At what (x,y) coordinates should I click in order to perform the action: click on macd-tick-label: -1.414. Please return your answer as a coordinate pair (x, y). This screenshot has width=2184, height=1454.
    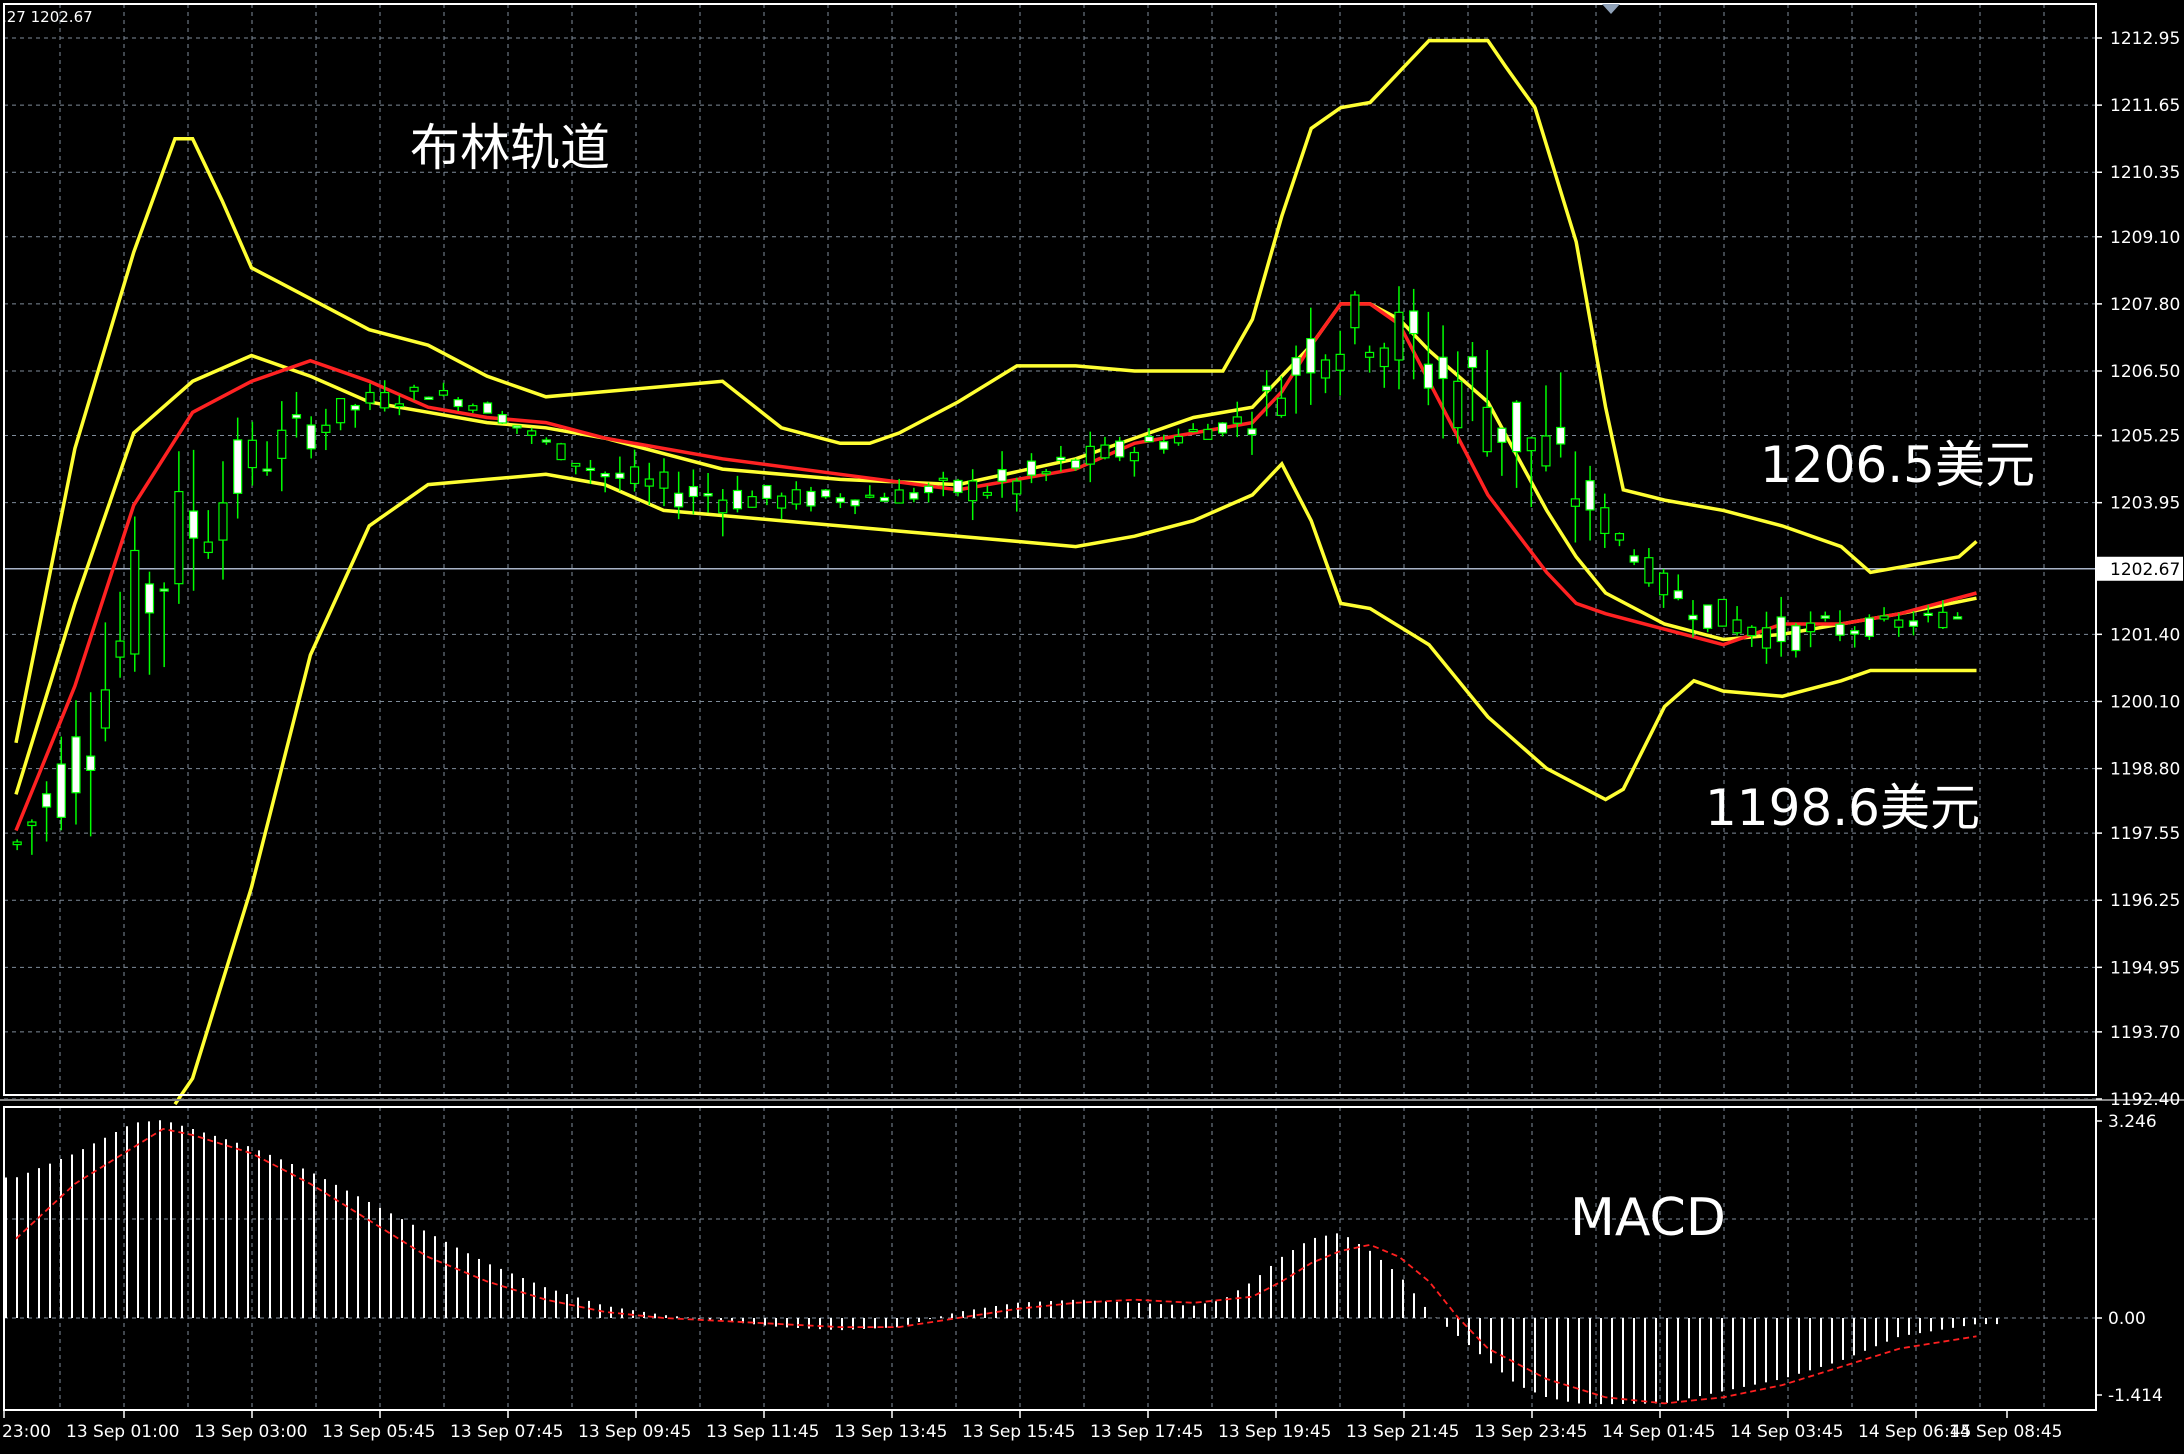
    Looking at the image, I should click on (2135, 1396).